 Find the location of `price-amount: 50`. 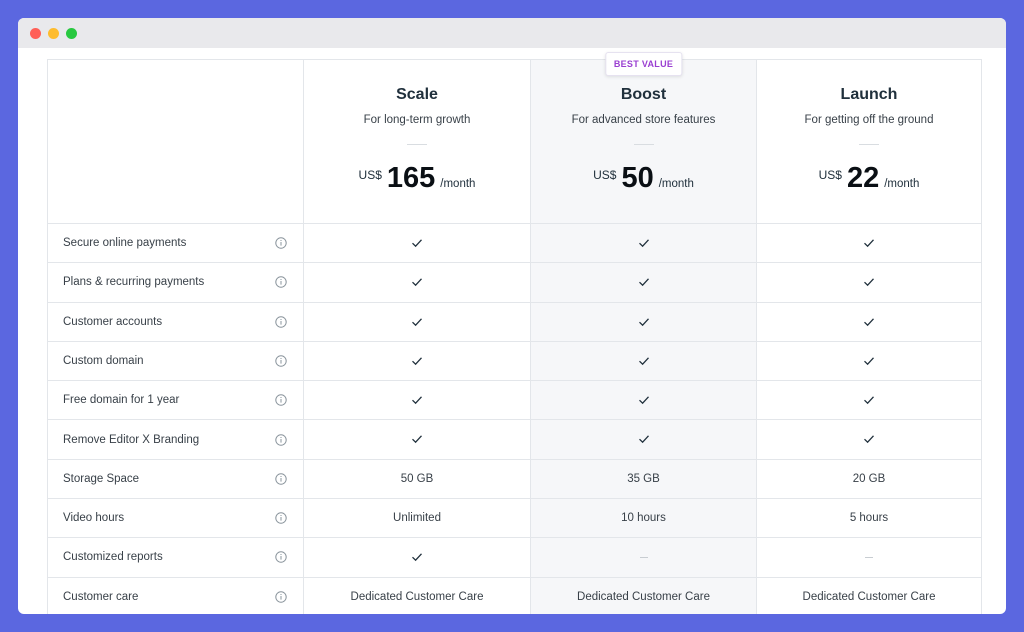

price-amount: 50 is located at coordinates (637, 178).